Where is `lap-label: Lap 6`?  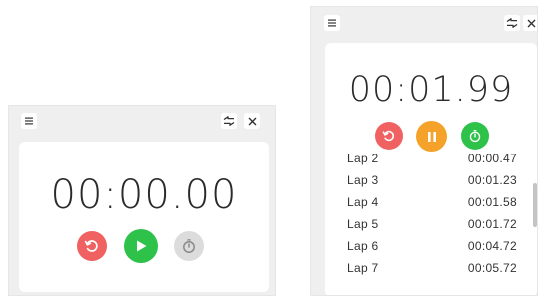
lap-label: Lap 6 is located at coordinates (363, 246).